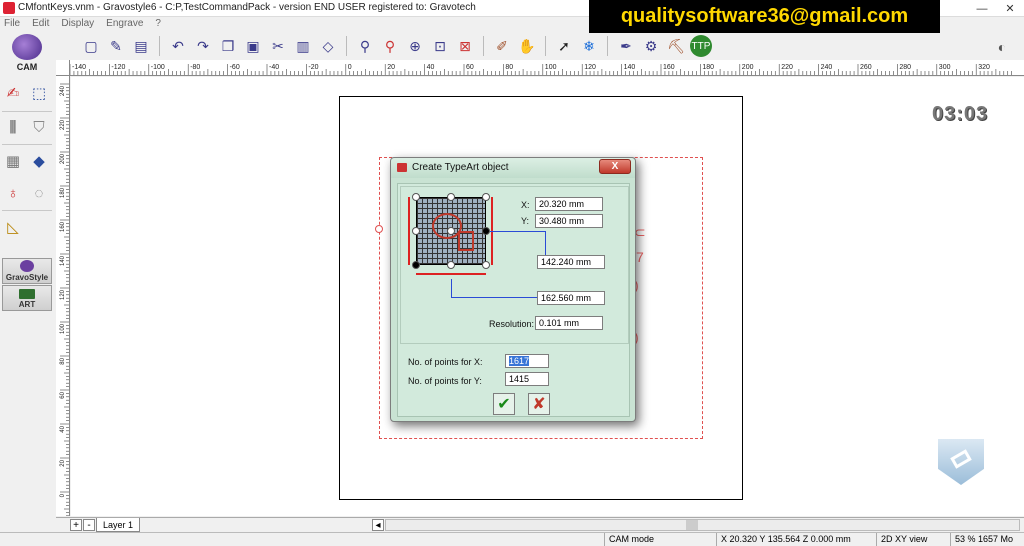  What do you see at coordinates (203, 46) in the screenshot?
I see `redo-icon: ↷` at bounding box center [203, 46].